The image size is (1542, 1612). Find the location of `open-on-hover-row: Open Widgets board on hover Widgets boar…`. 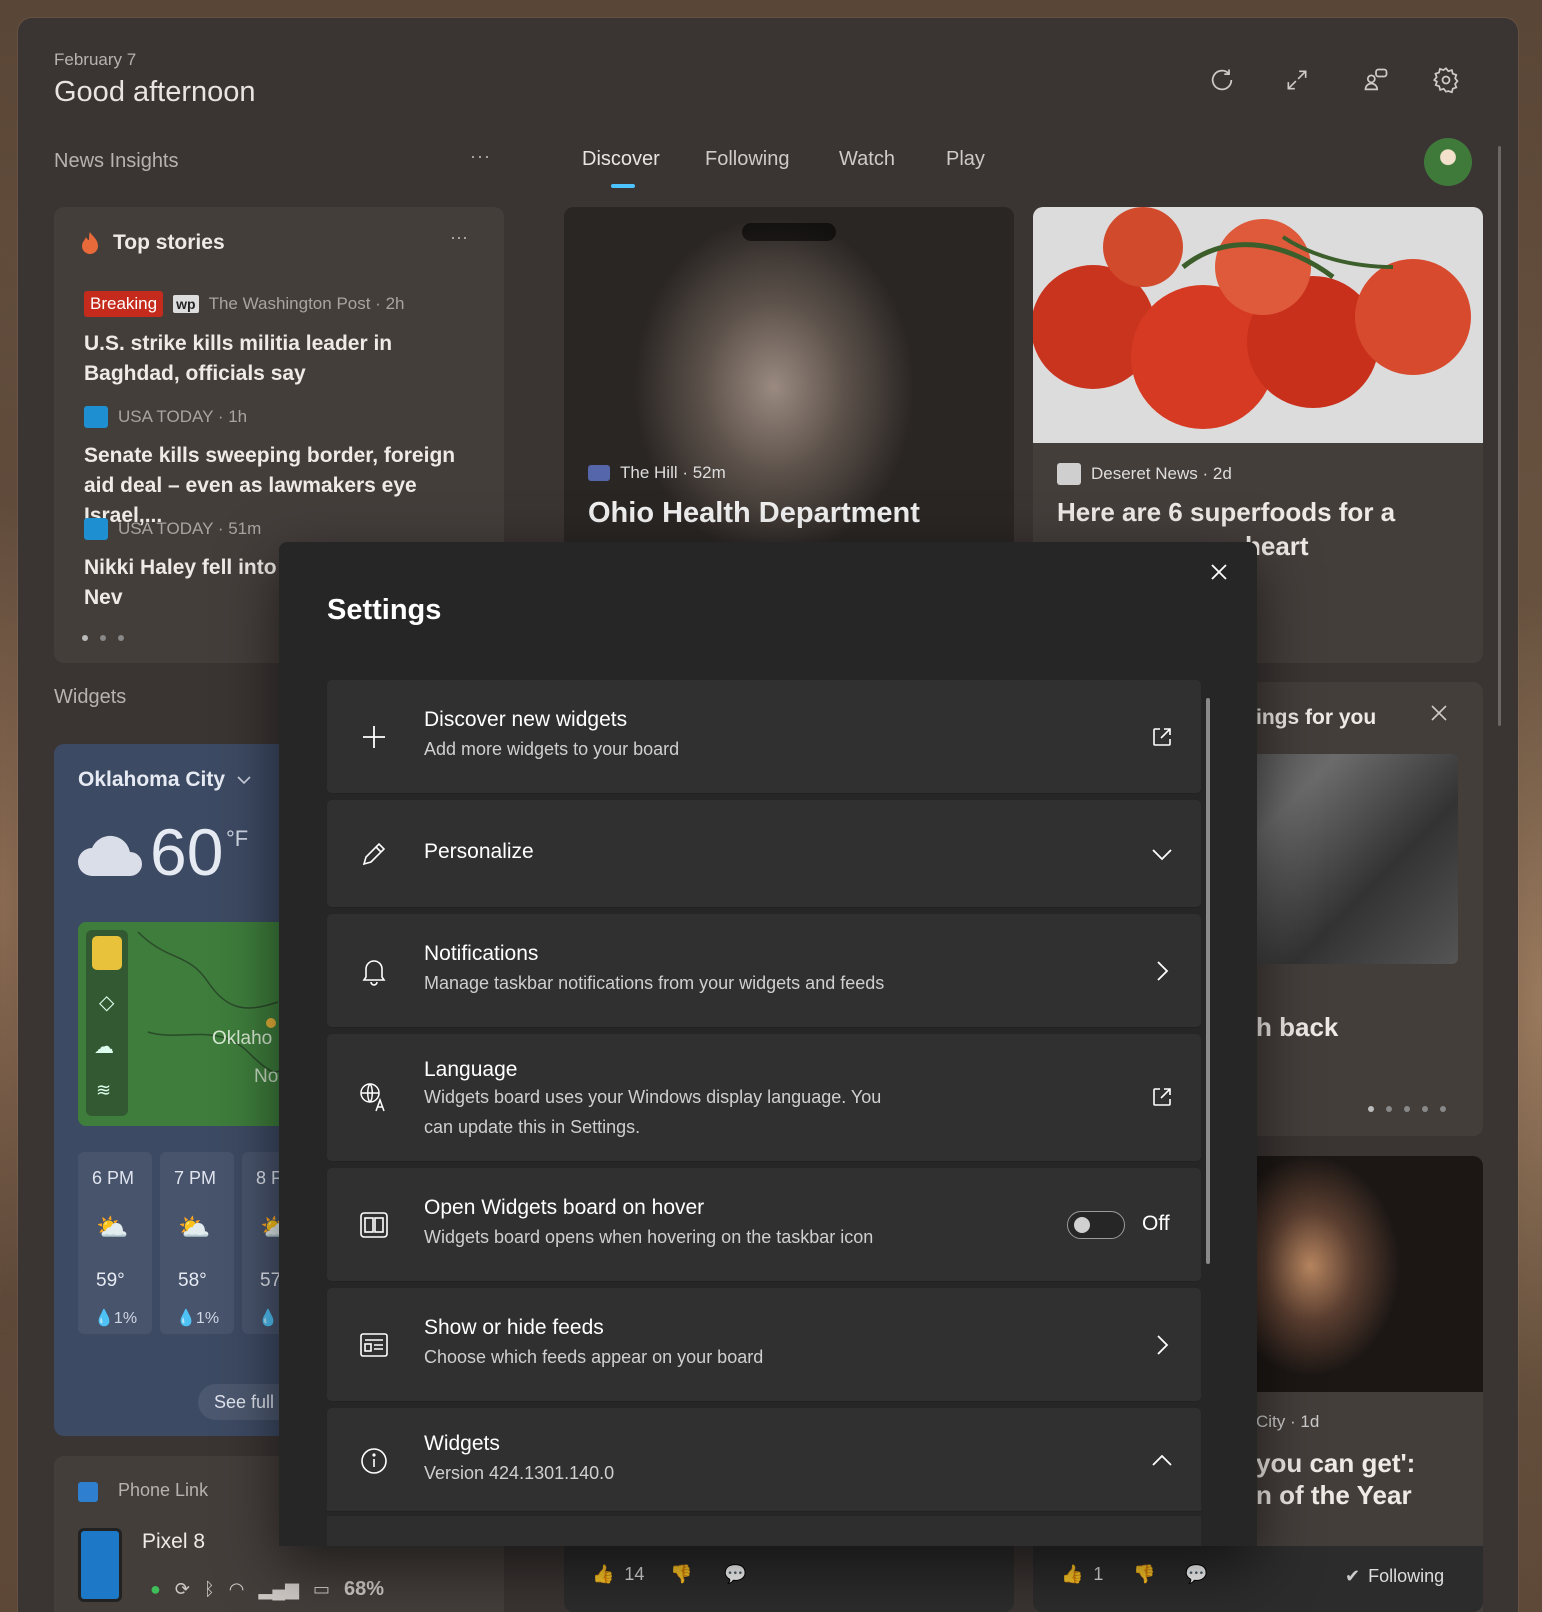

open-on-hover-row: Open Widgets board on hover Widgets boar… is located at coordinates (764, 1225).